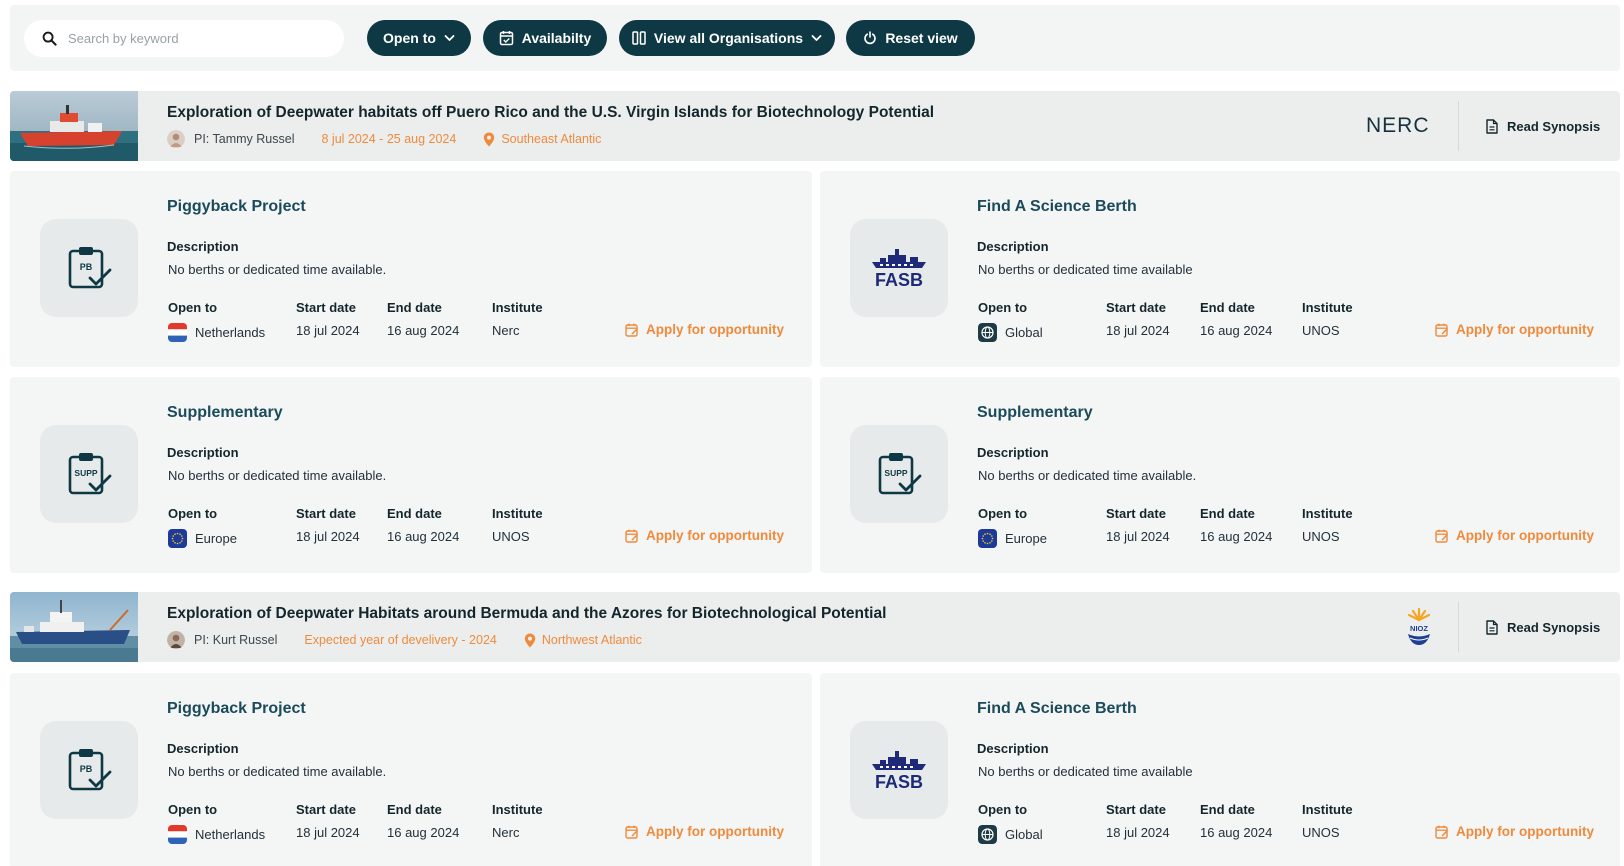 This screenshot has height=866, width=1624. I want to click on icon-text: FASB, so click(899, 781).